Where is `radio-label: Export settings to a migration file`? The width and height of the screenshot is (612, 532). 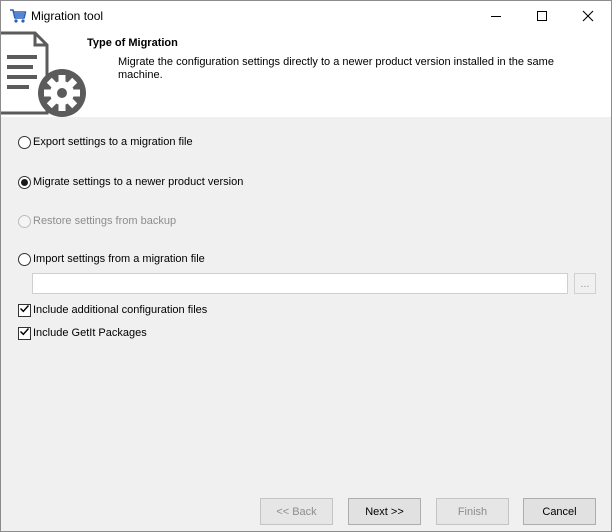
radio-label: Export settings to a migration file is located at coordinates (113, 142).